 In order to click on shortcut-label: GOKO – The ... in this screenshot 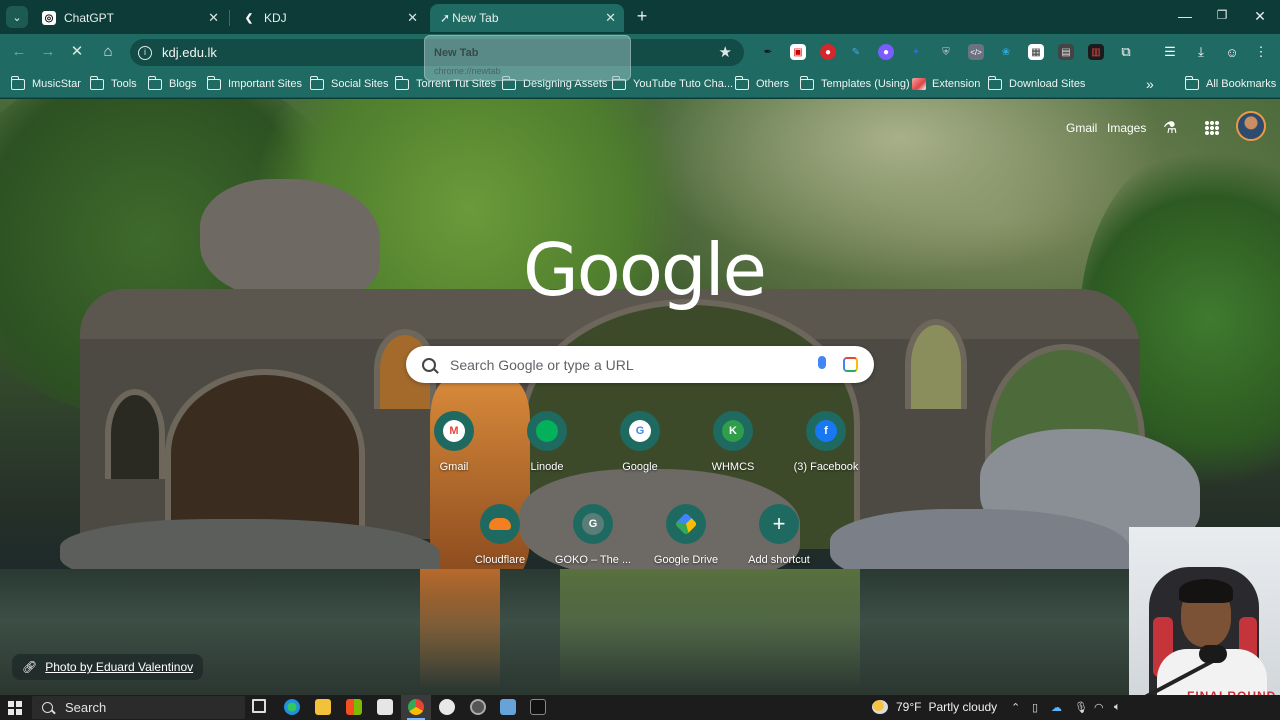, I will do `click(593, 560)`.